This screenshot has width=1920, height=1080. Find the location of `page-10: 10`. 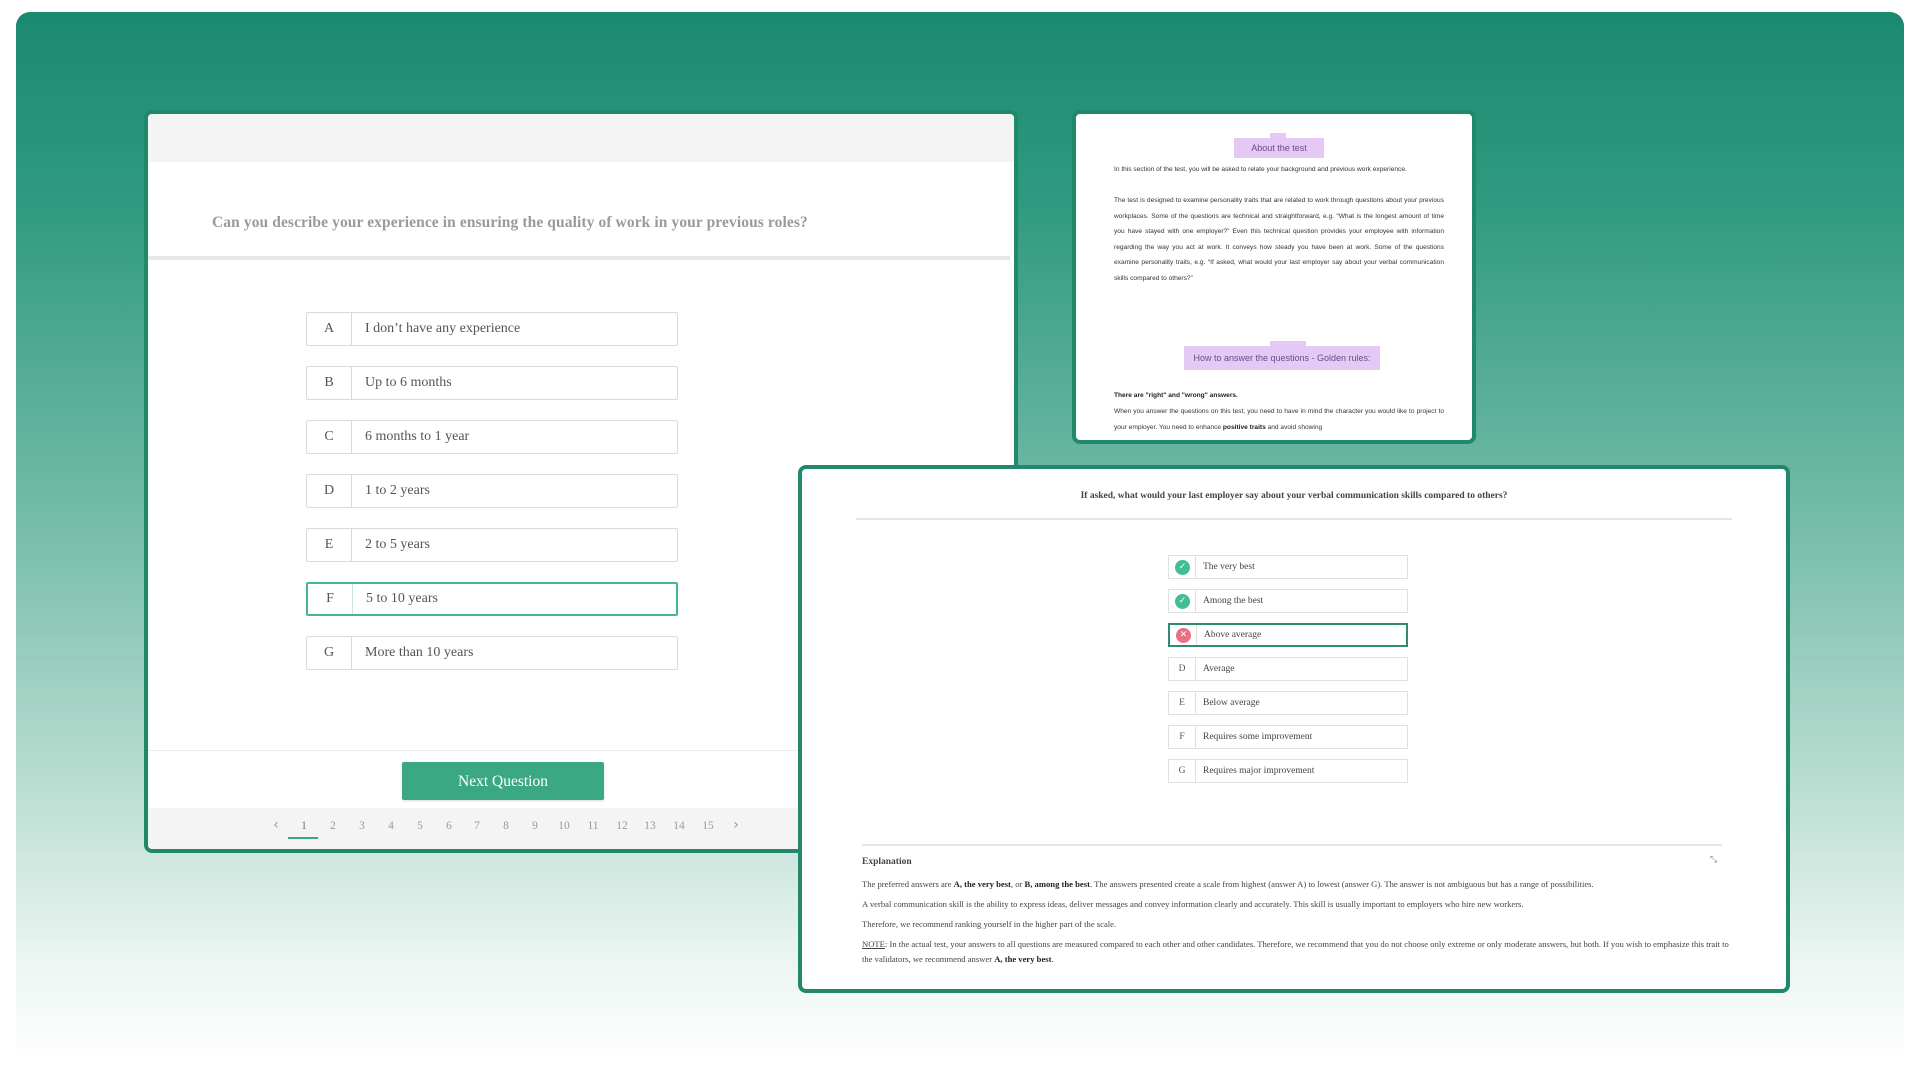

page-10: 10 is located at coordinates (564, 826).